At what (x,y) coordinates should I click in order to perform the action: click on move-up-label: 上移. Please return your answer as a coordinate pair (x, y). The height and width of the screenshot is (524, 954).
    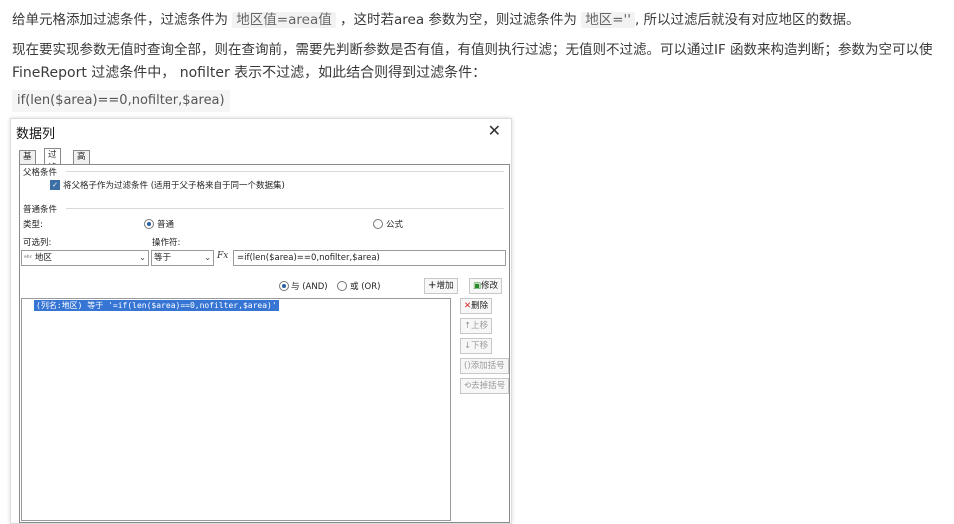
    Looking at the image, I should click on (480, 326).